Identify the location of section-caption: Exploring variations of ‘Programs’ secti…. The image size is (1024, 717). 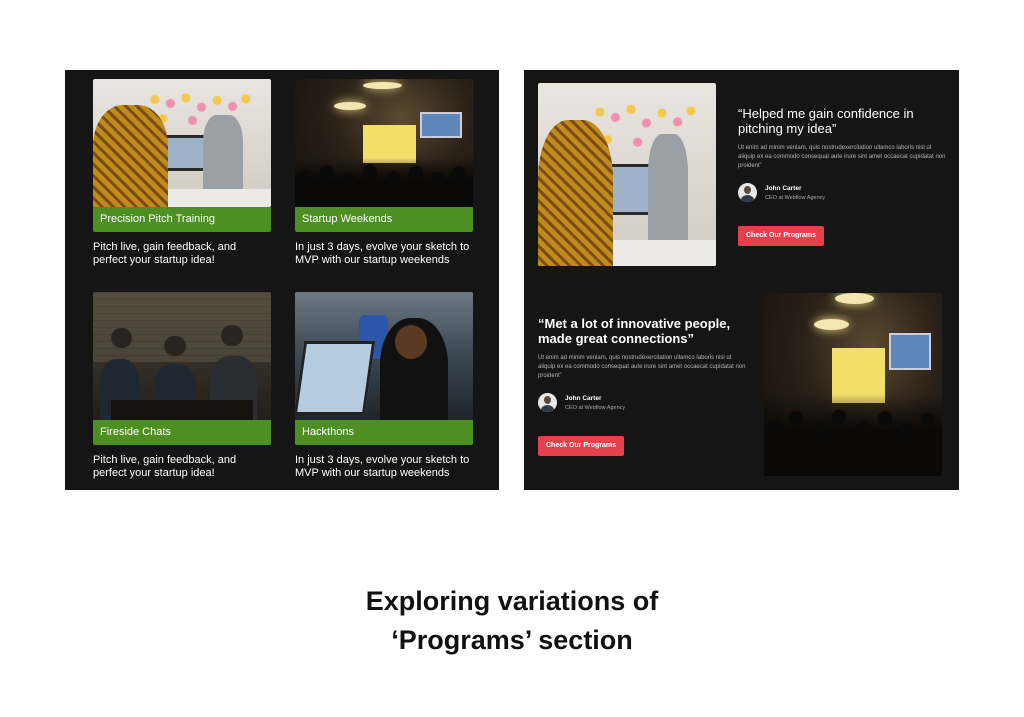
(512, 621).